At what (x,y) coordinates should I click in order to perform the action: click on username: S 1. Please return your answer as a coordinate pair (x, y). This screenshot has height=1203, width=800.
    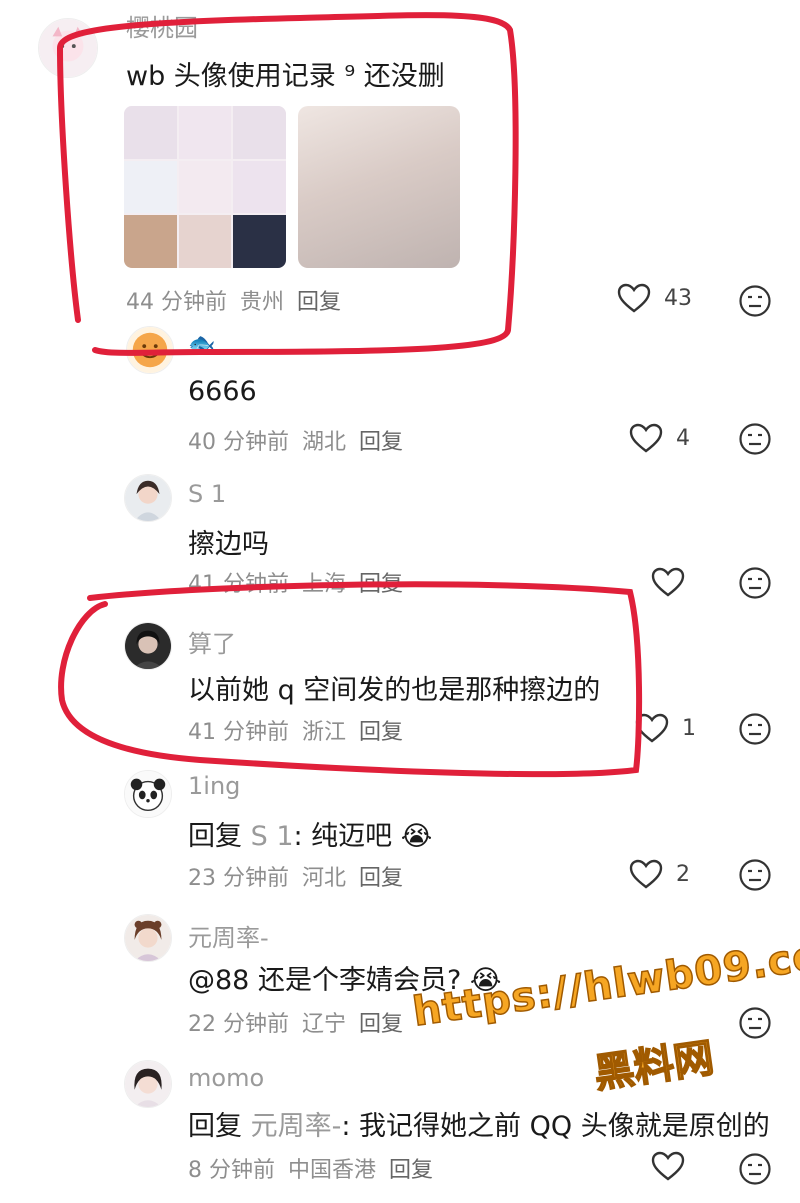
    Looking at the image, I should click on (207, 494).